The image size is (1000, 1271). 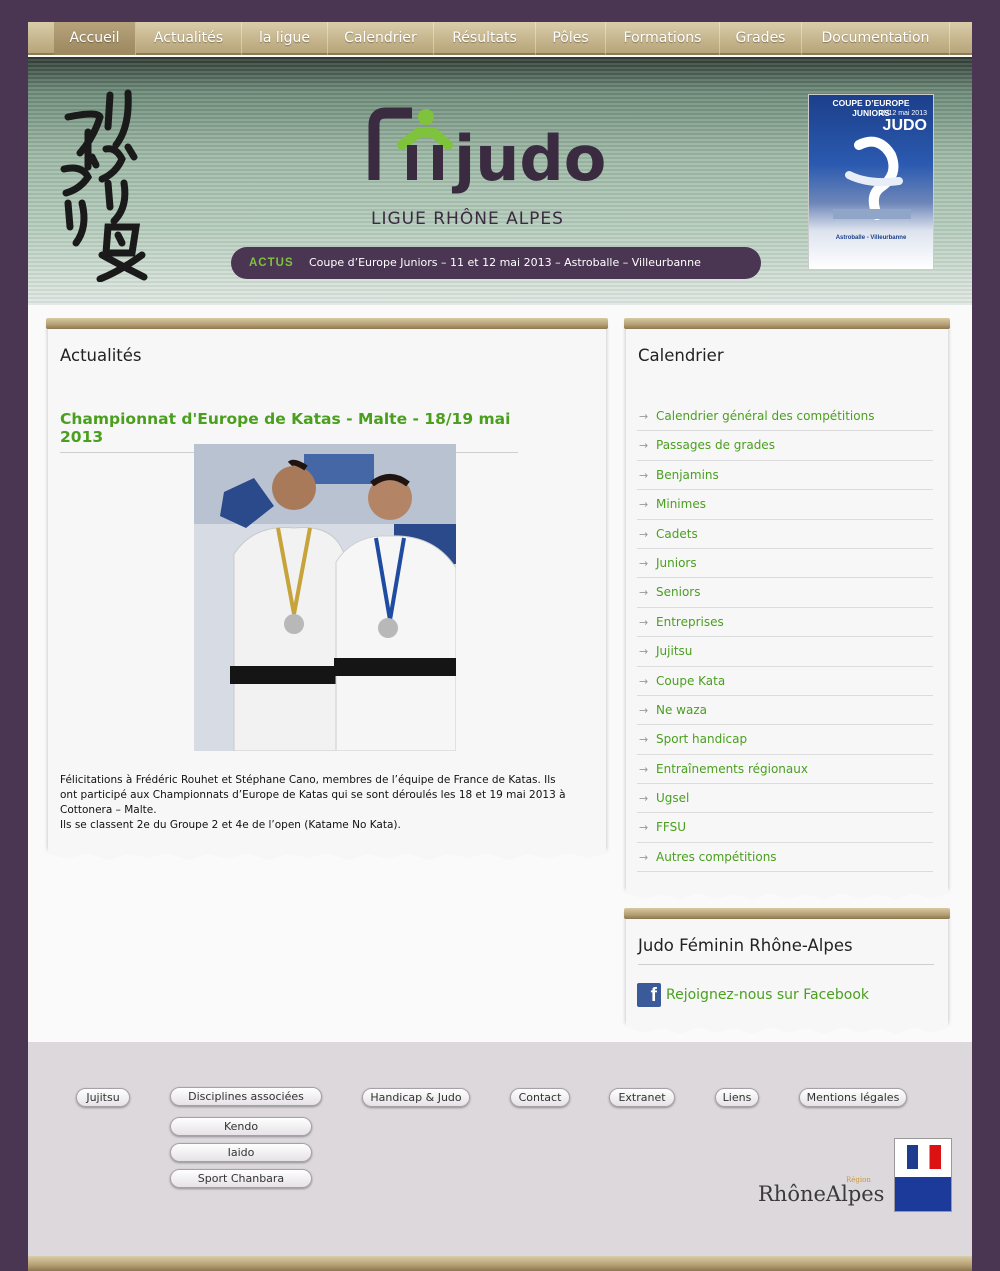 I want to click on article-photo, so click(x=325, y=597).